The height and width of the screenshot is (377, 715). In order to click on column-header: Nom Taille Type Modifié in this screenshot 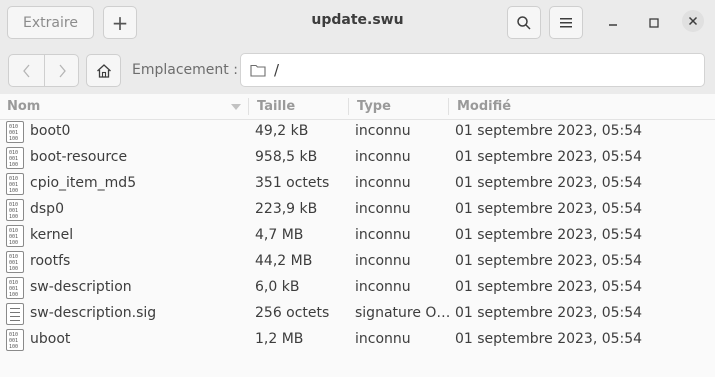, I will do `click(357, 107)`.